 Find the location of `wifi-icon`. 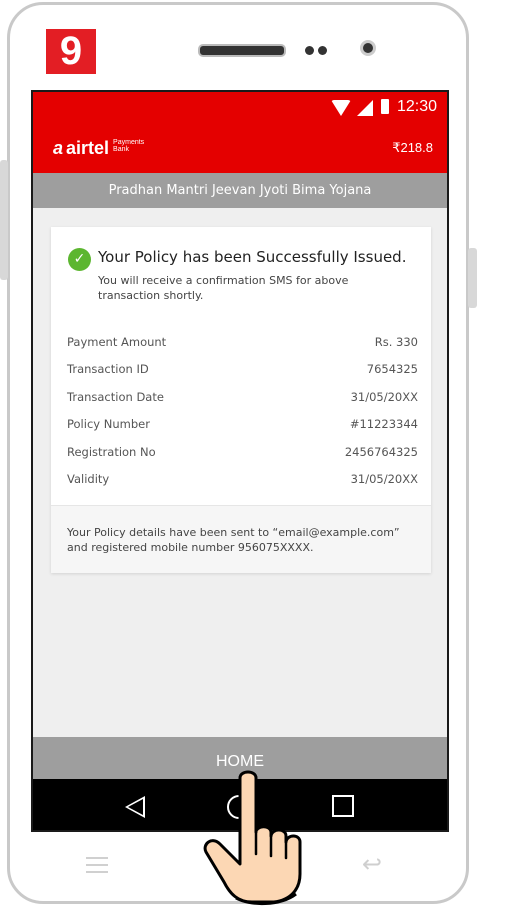

wifi-icon is located at coordinates (341, 108).